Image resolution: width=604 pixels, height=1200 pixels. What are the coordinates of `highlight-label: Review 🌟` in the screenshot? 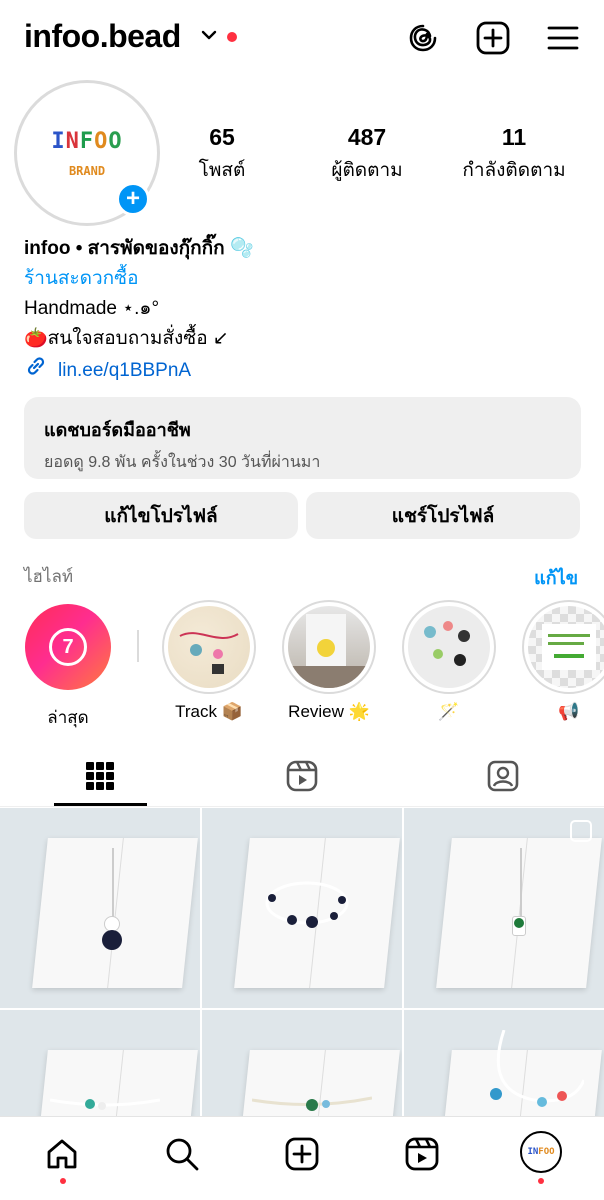 It's located at (329, 711).